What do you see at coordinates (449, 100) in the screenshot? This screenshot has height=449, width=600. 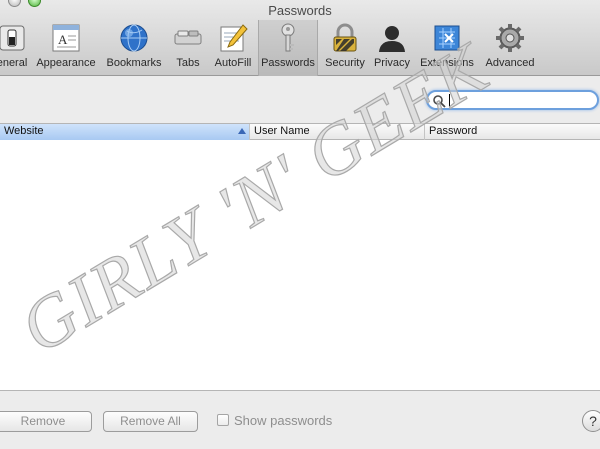 I see `text-cursor` at bounding box center [449, 100].